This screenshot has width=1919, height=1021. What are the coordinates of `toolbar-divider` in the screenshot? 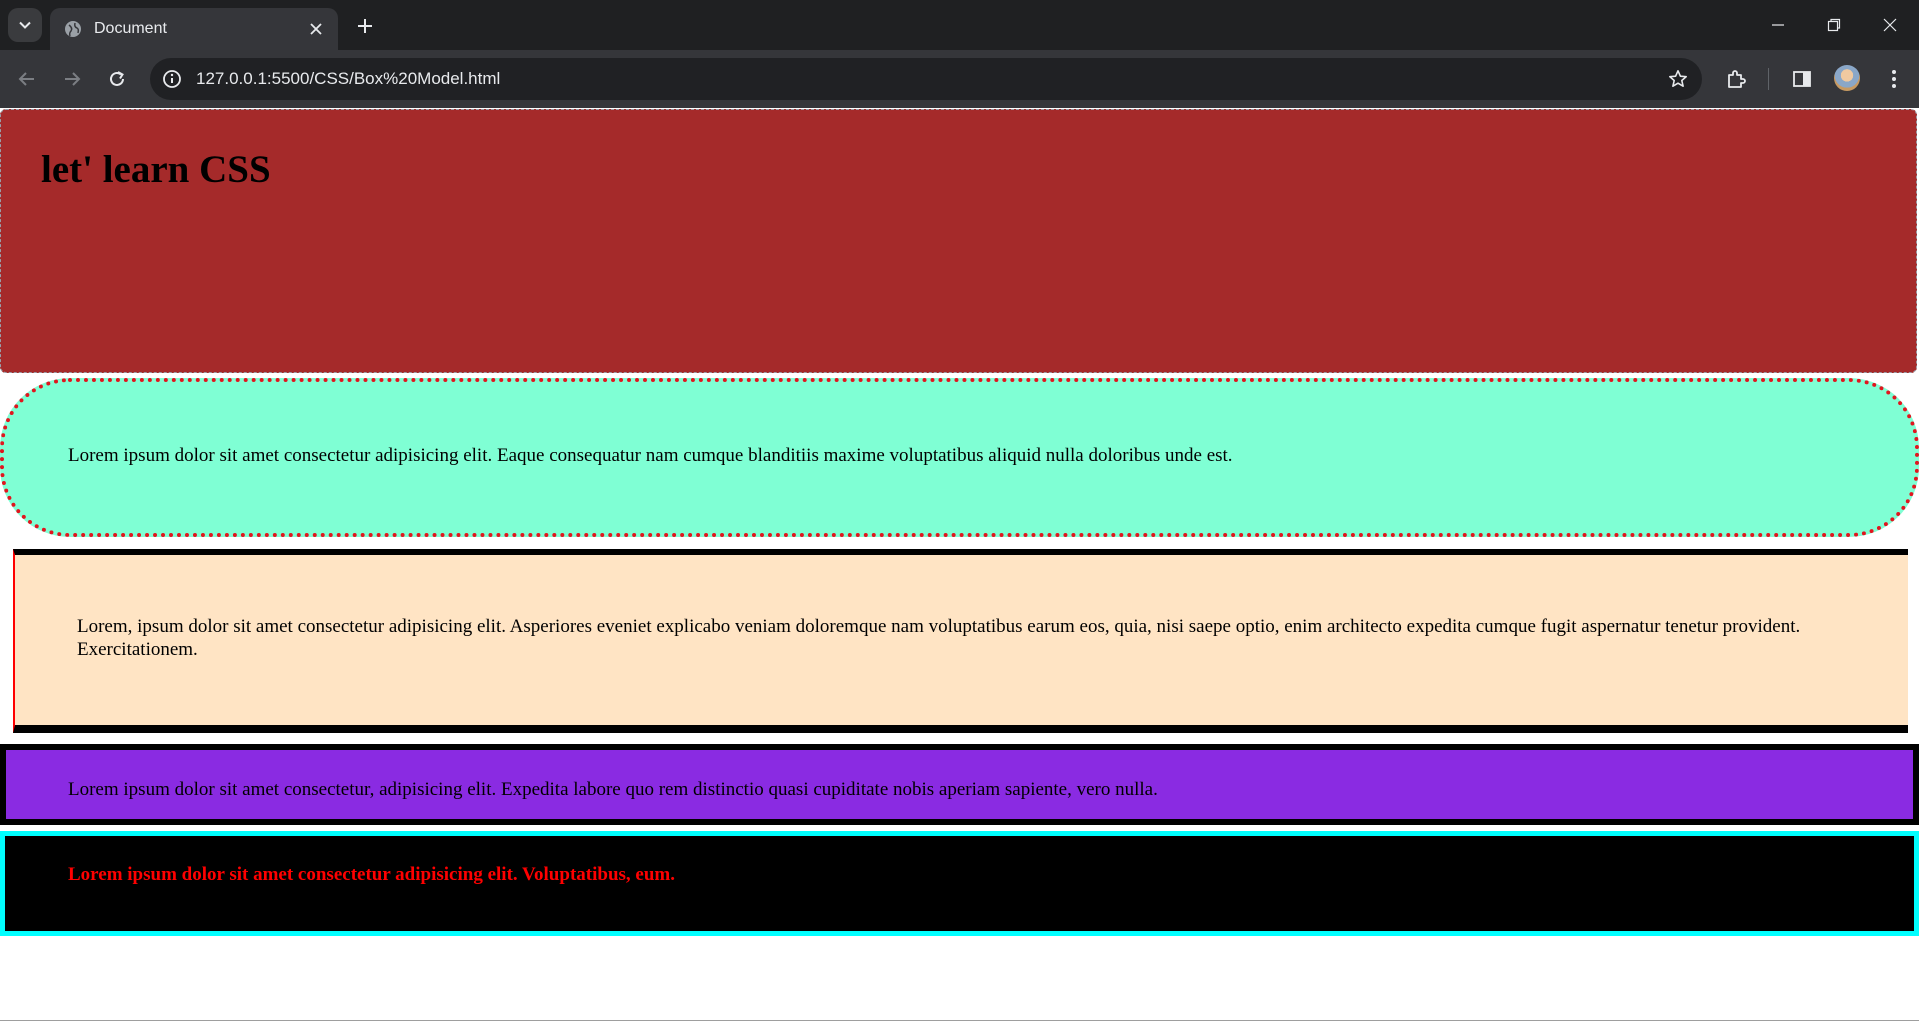 It's located at (1768, 79).